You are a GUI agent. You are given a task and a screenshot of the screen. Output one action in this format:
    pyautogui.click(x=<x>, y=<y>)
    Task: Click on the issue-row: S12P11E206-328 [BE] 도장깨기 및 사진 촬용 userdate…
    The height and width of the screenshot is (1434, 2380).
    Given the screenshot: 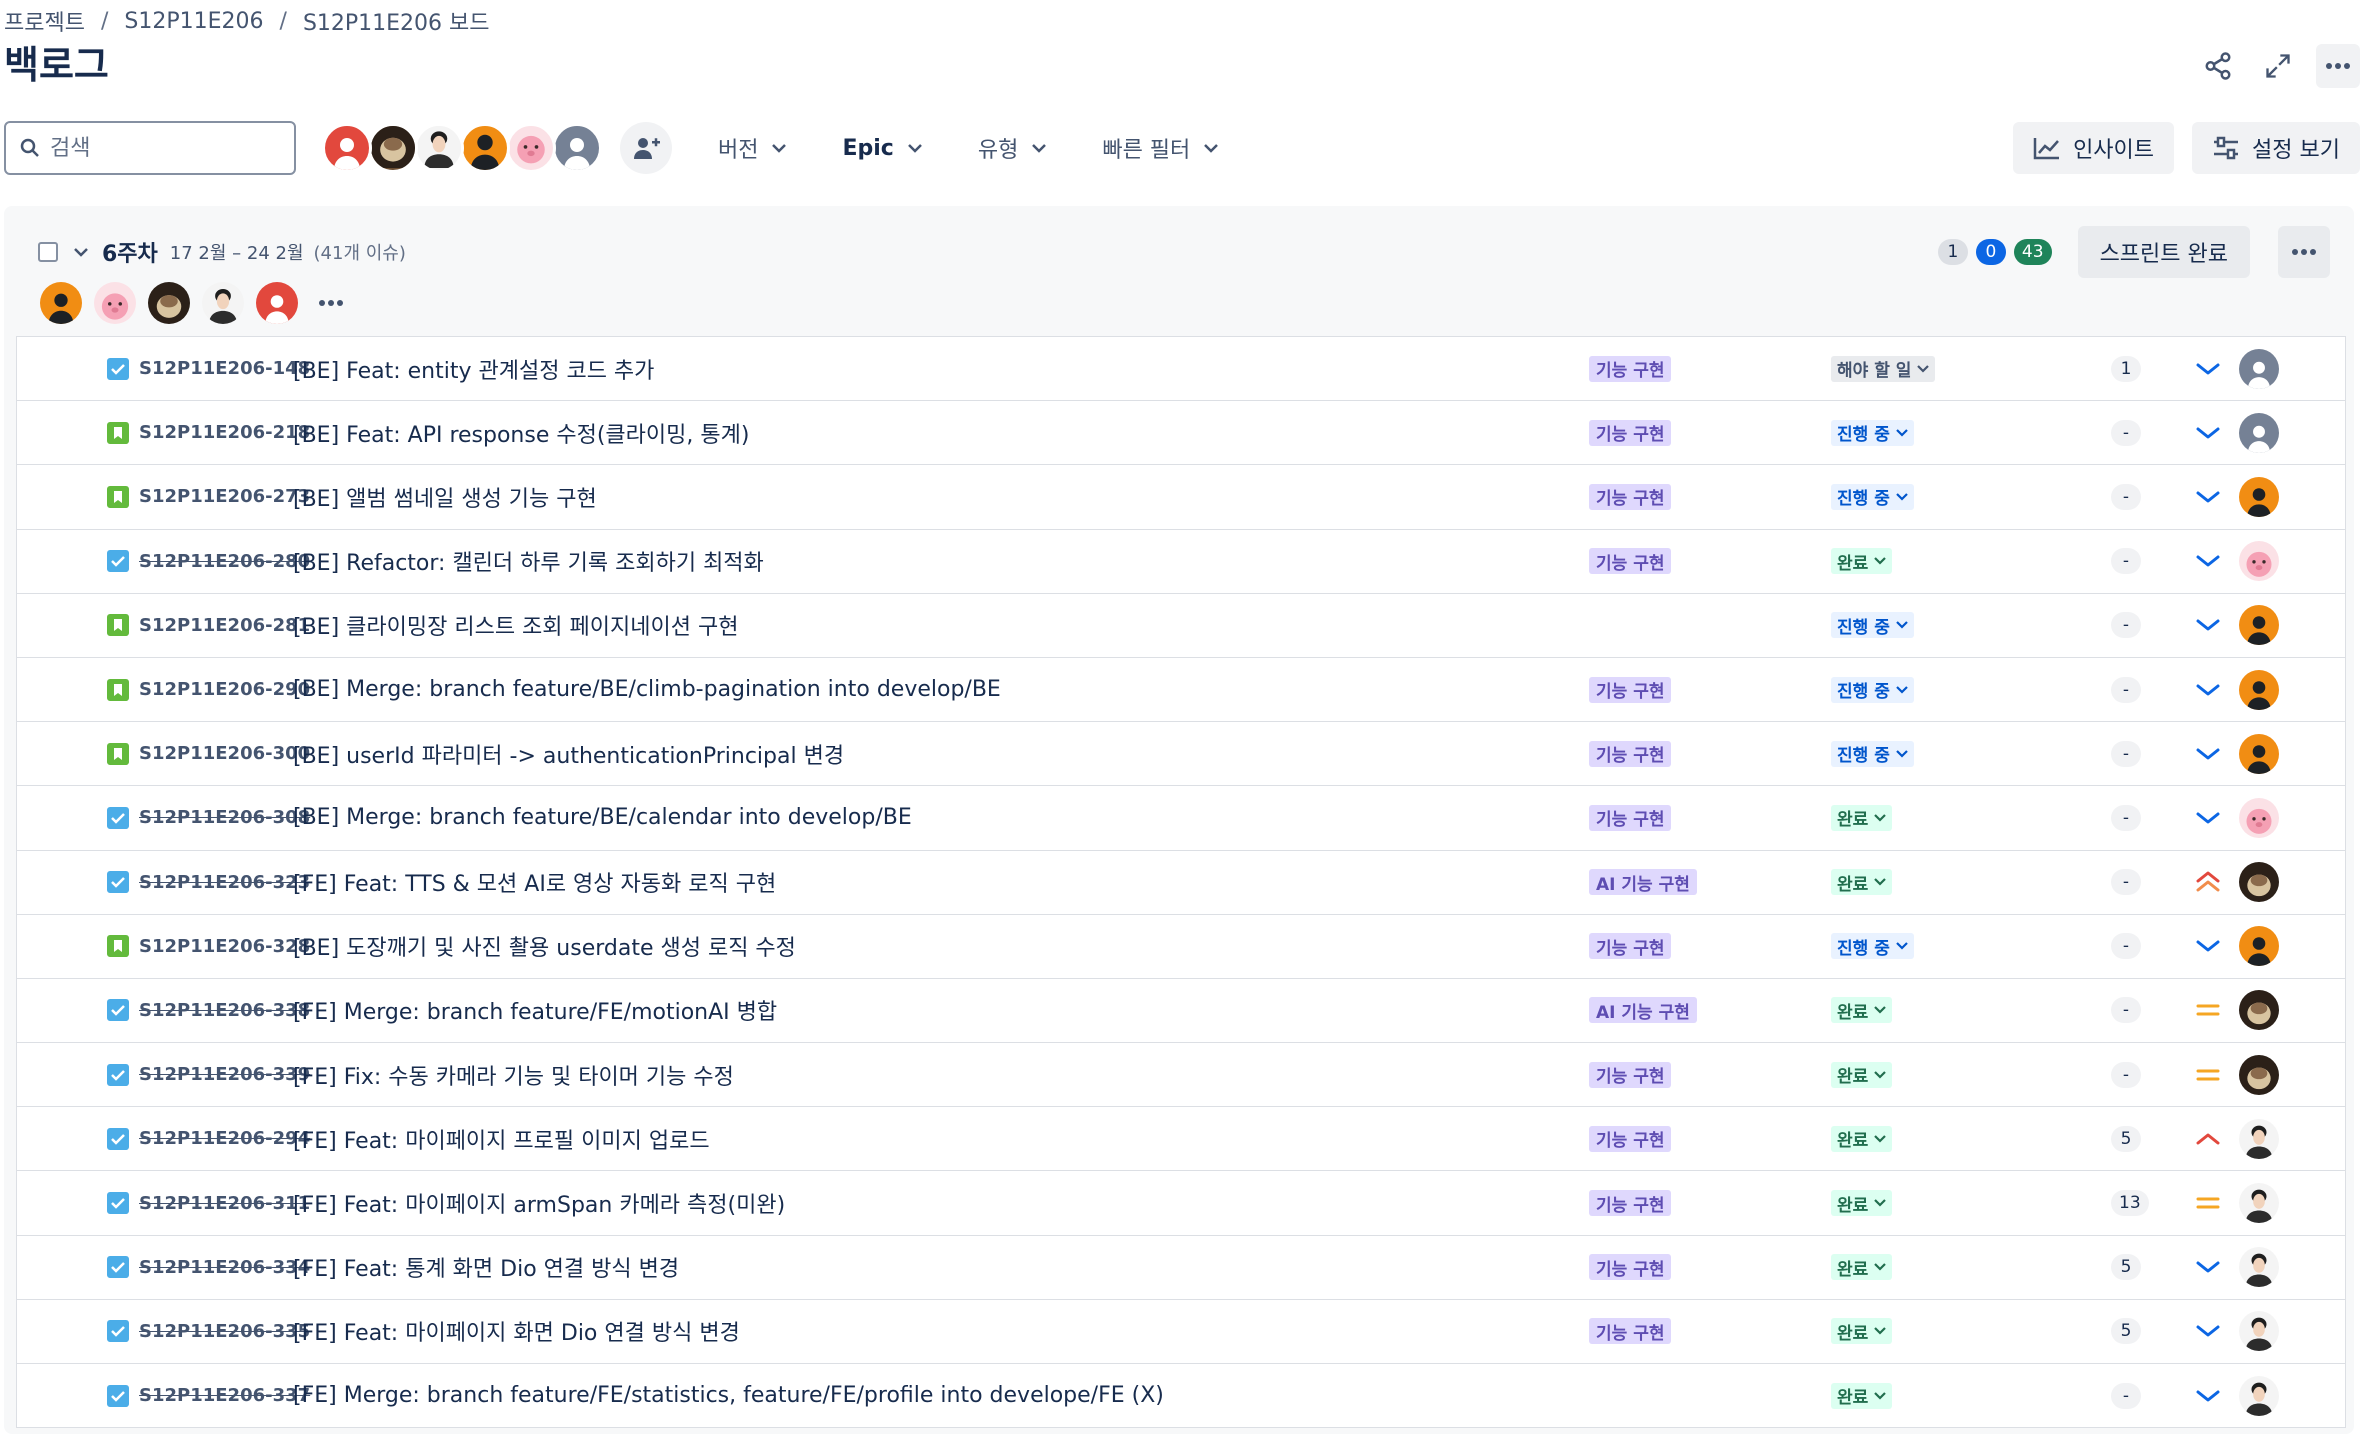 What is the action you would take?
    pyautogui.click(x=1181, y=946)
    